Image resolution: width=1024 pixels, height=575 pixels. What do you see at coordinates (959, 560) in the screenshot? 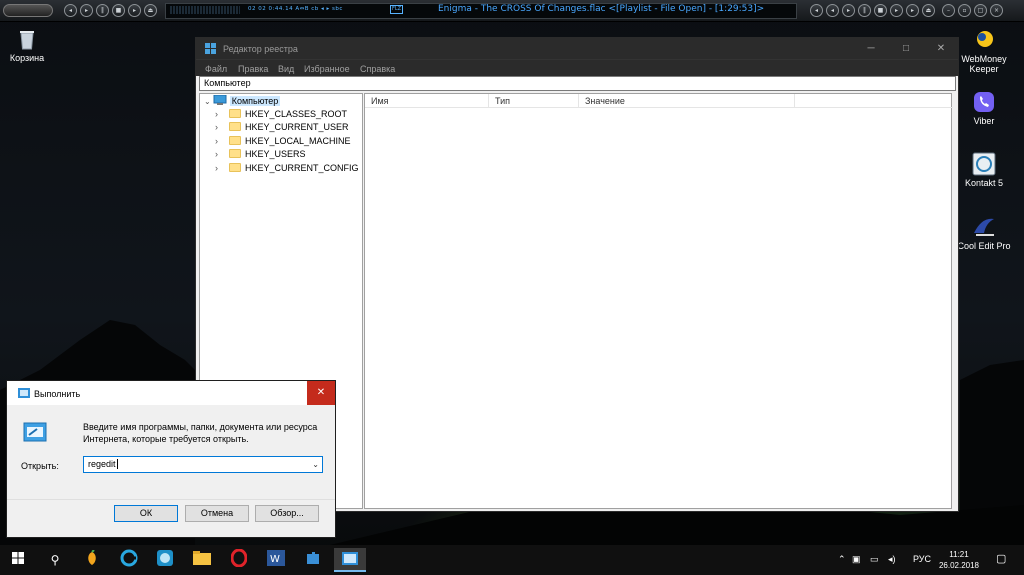
I see `clock: 11:21 26.02.2018` at bounding box center [959, 560].